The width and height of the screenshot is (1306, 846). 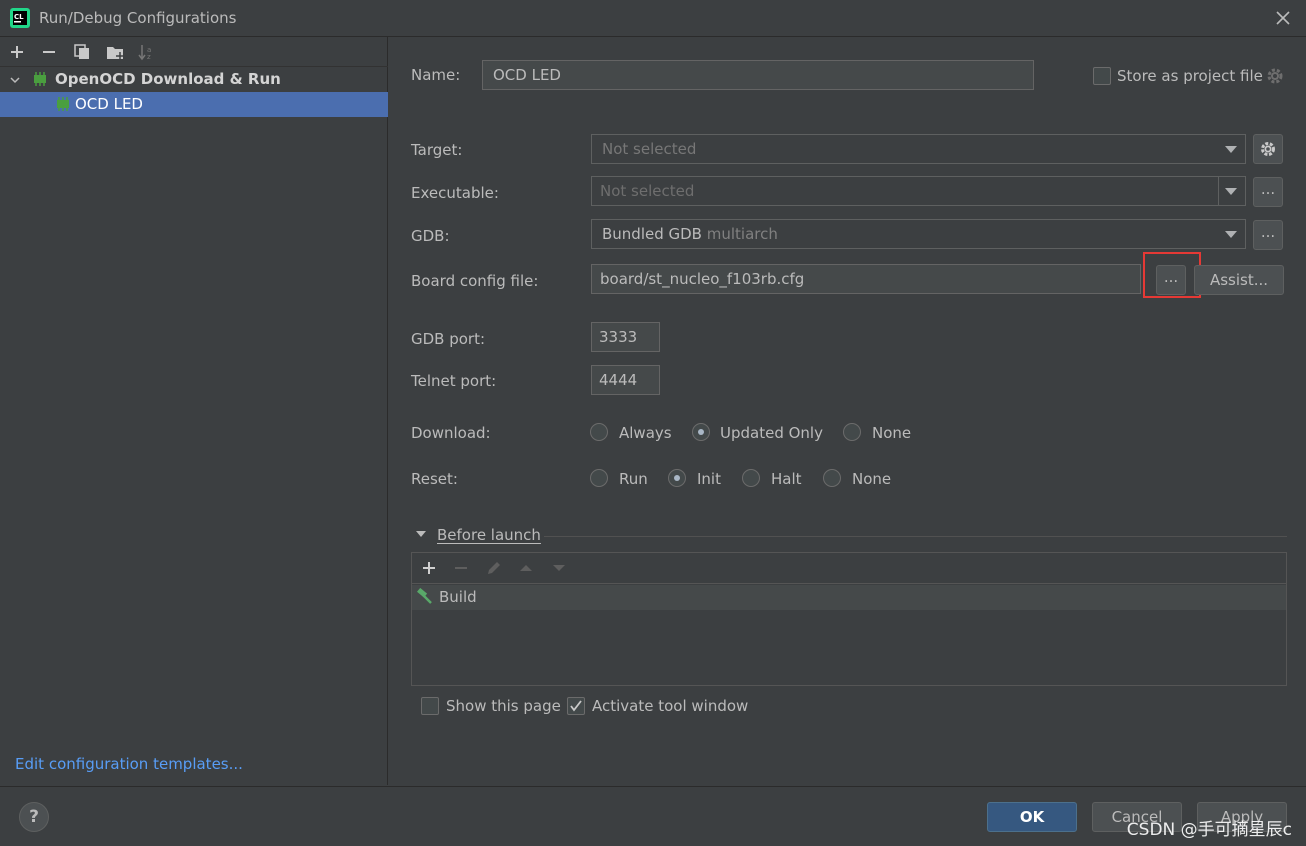 I want to click on checkmark-icon, so click(x=576, y=706).